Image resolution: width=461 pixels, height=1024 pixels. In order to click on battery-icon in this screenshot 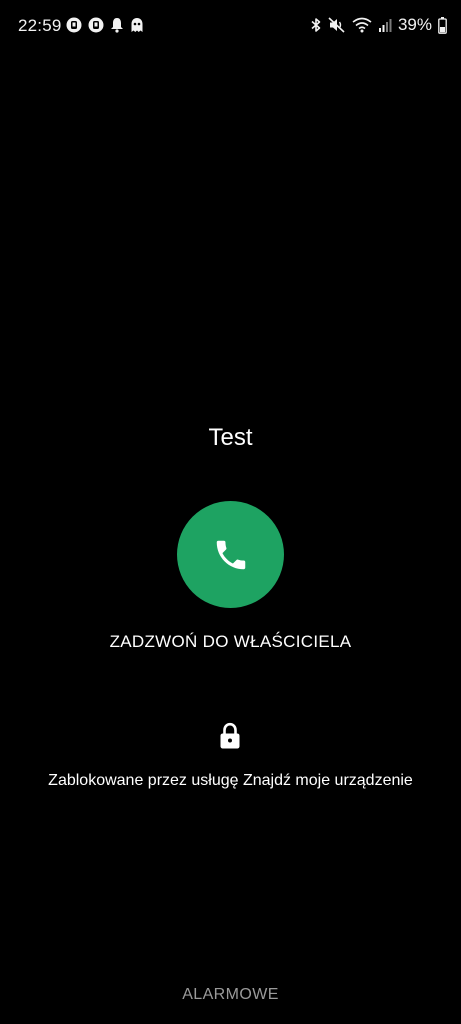, I will do `click(442, 25)`.